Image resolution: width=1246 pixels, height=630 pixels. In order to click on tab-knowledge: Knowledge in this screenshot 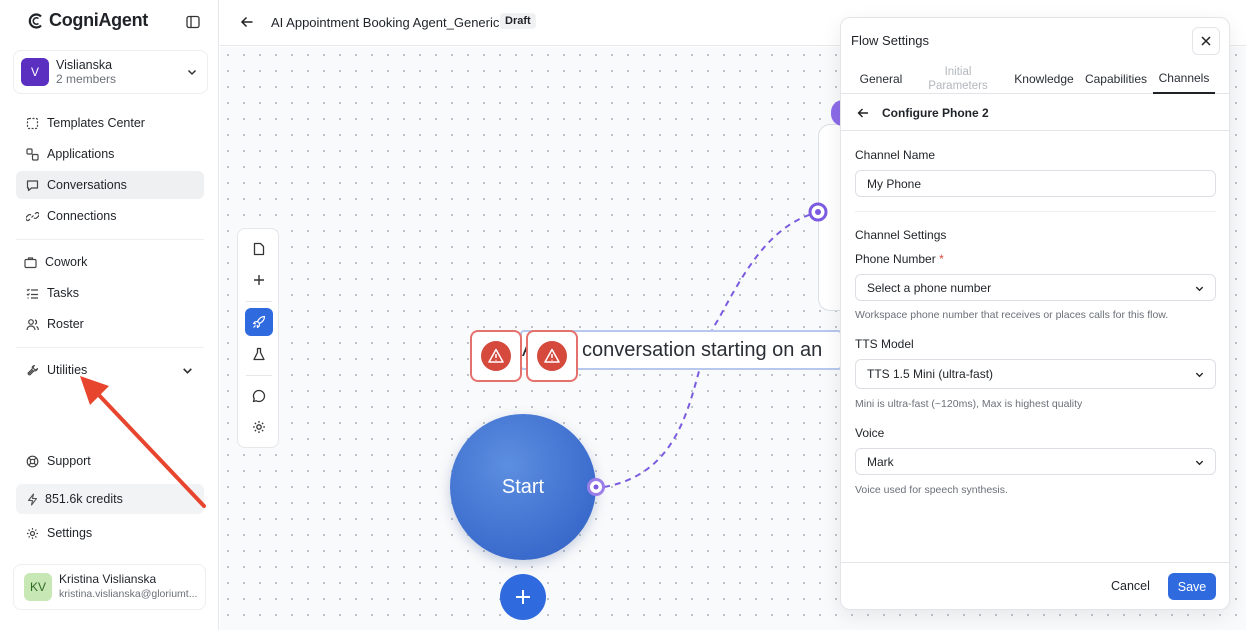, I will do `click(1044, 79)`.